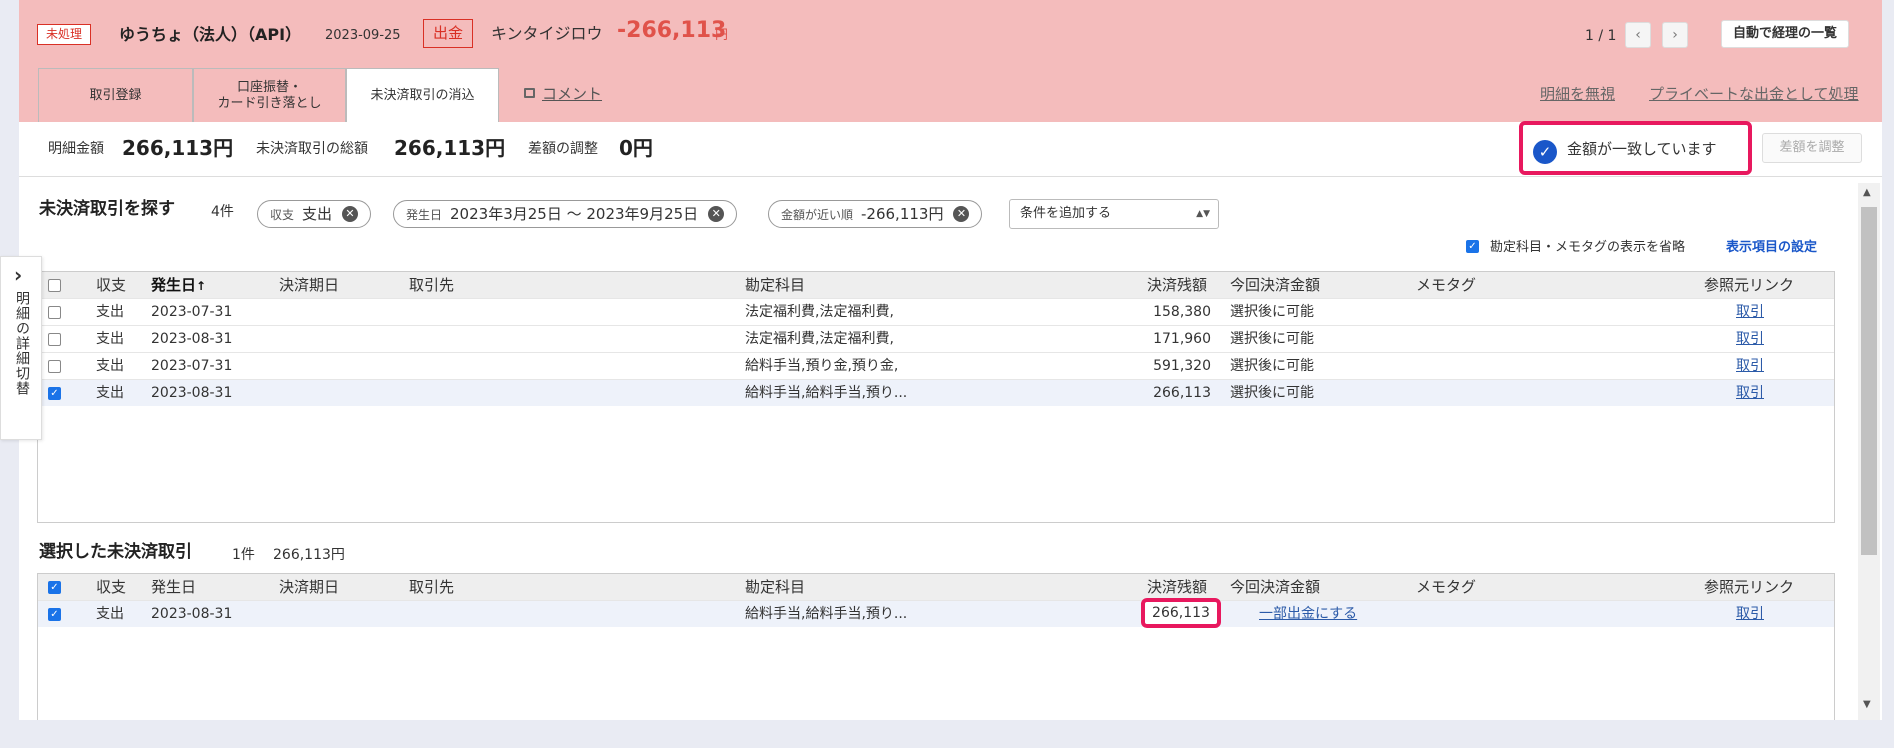  What do you see at coordinates (309, 285) in the screenshot?
I see `col-due: 決済期日` at bounding box center [309, 285].